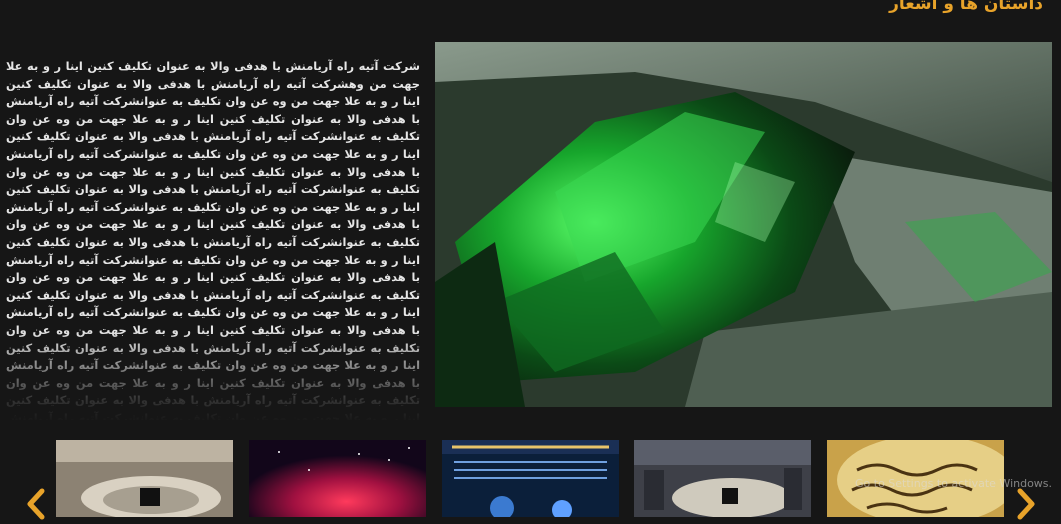 Image resolution: width=1061 pixels, height=524 pixels. What do you see at coordinates (966, 7) in the screenshot?
I see `page-title: داستان ها و اشعار` at bounding box center [966, 7].